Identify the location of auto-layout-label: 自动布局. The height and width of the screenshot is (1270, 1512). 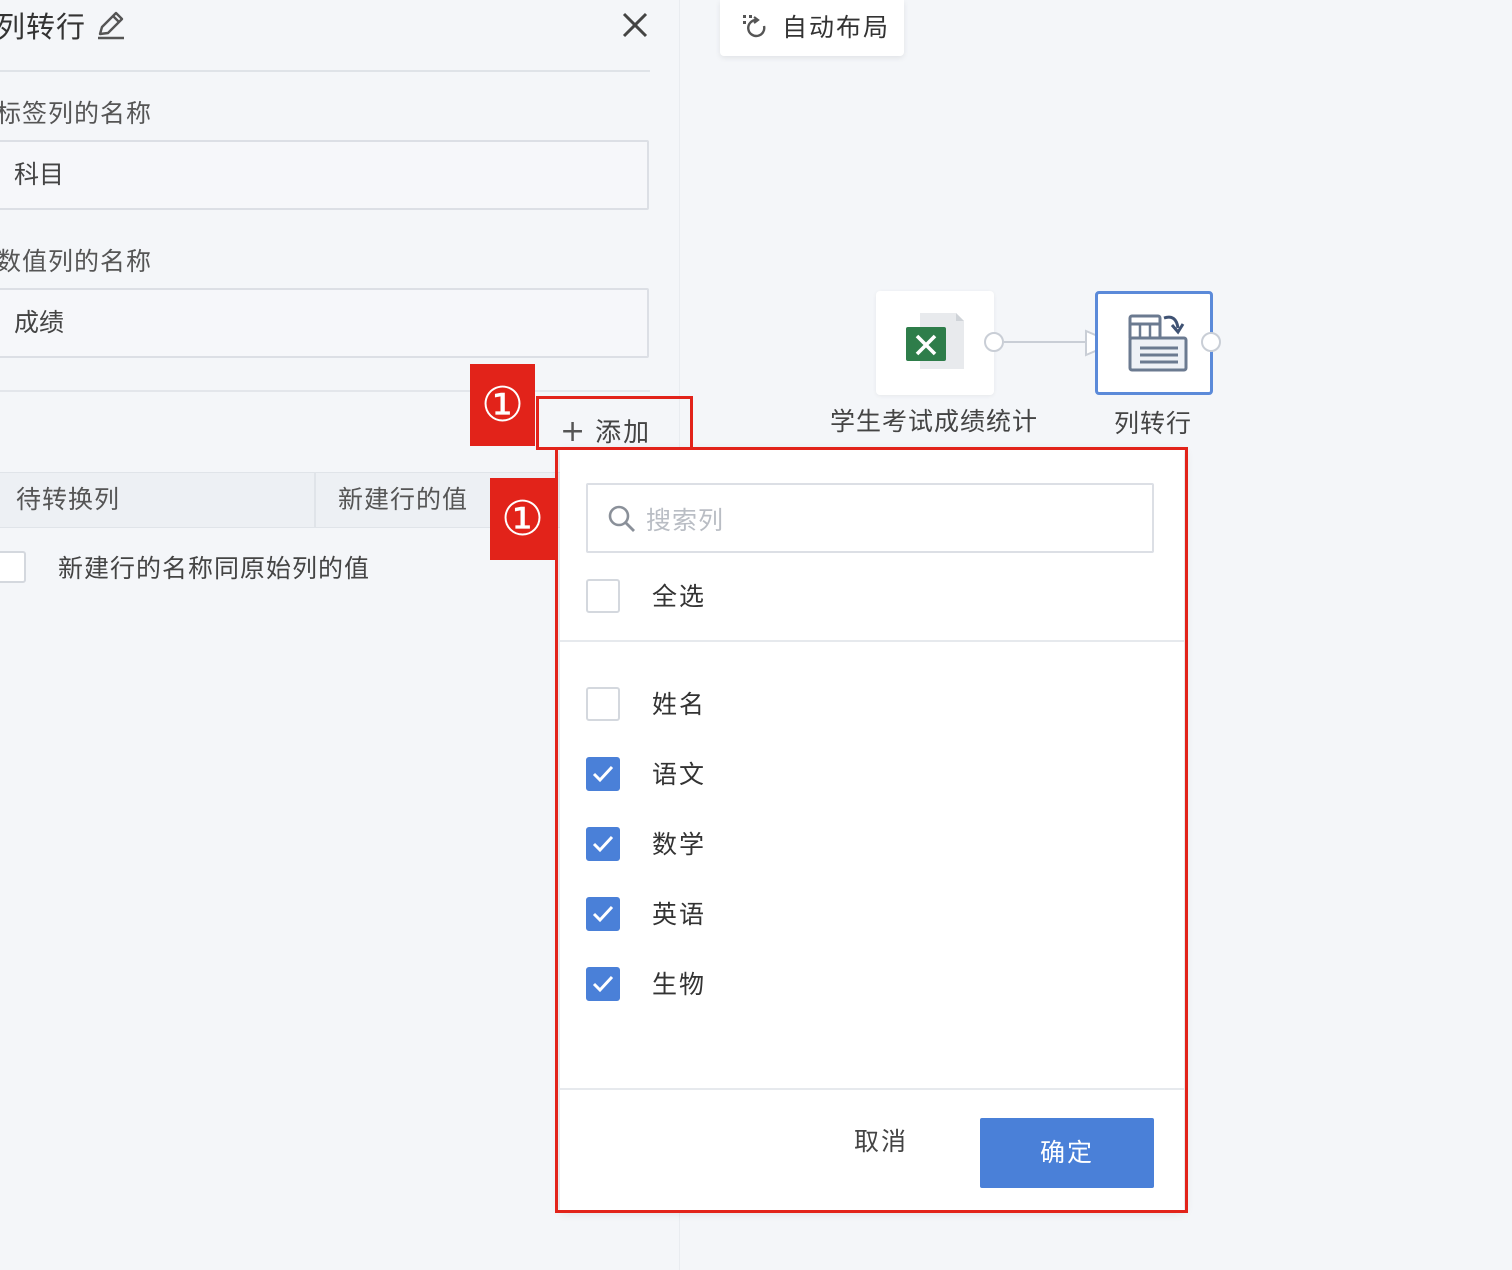
(836, 27).